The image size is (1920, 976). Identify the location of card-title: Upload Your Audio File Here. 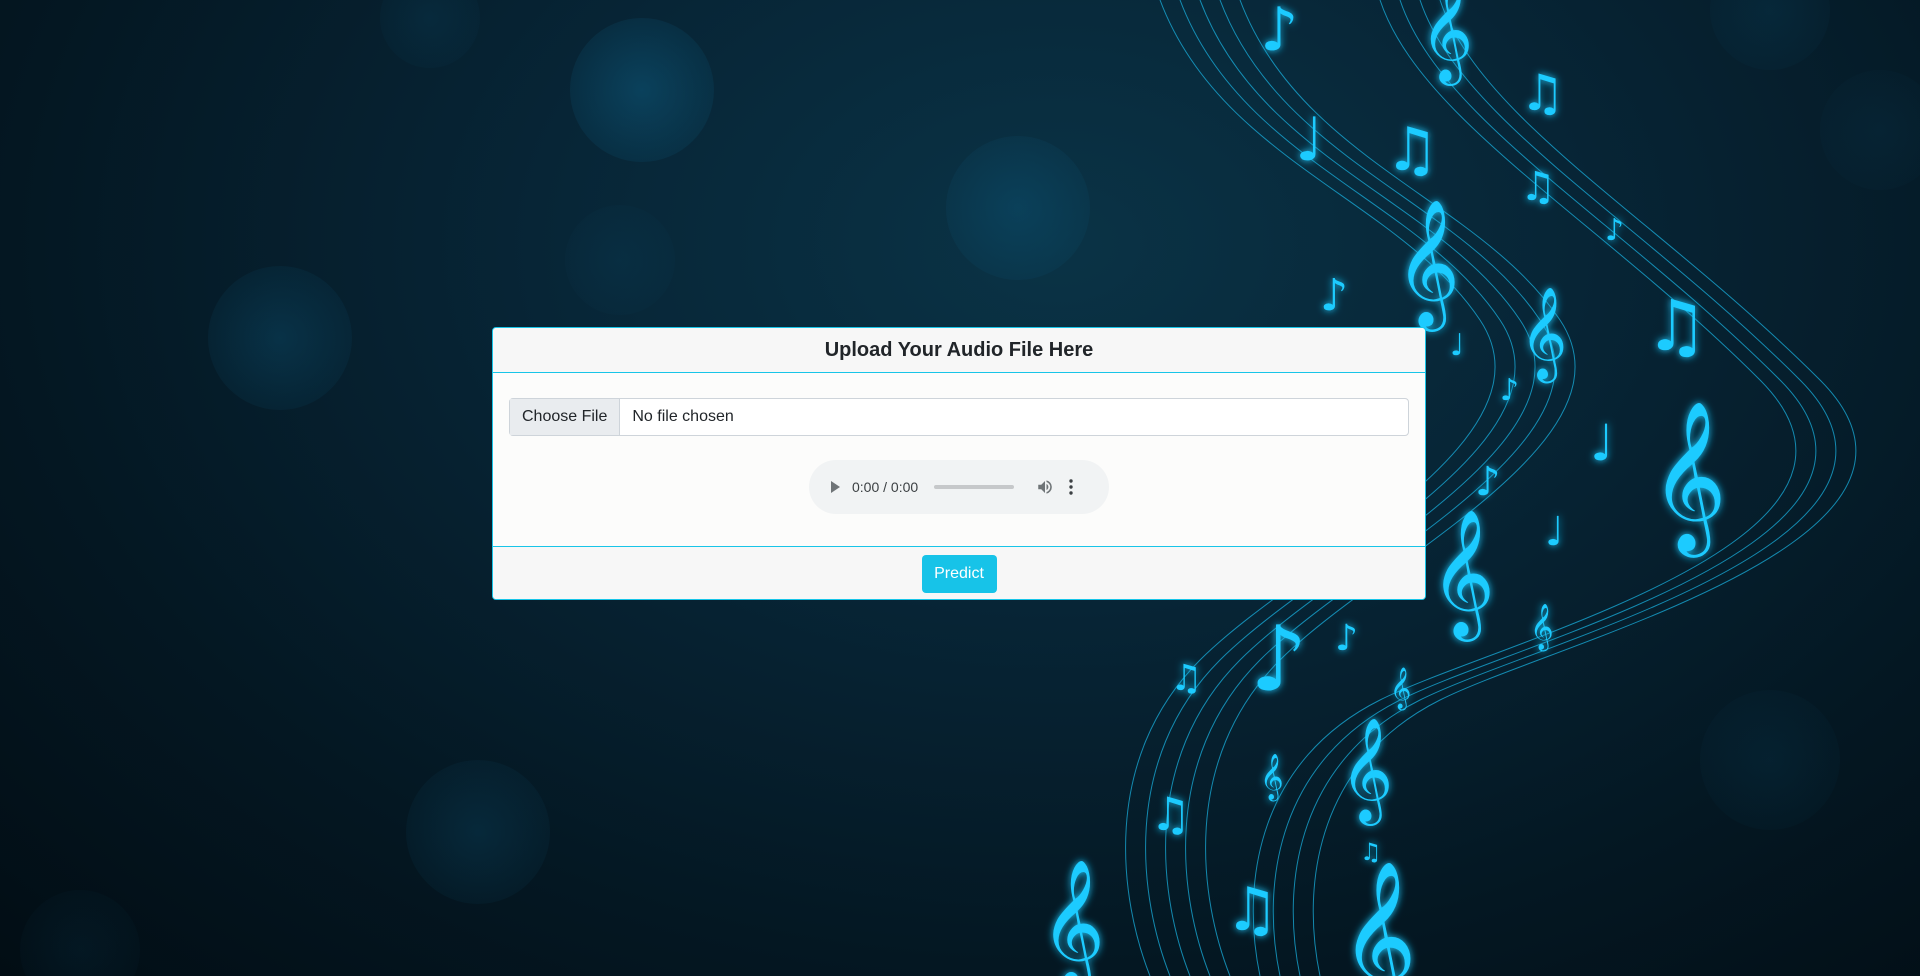
(959, 349).